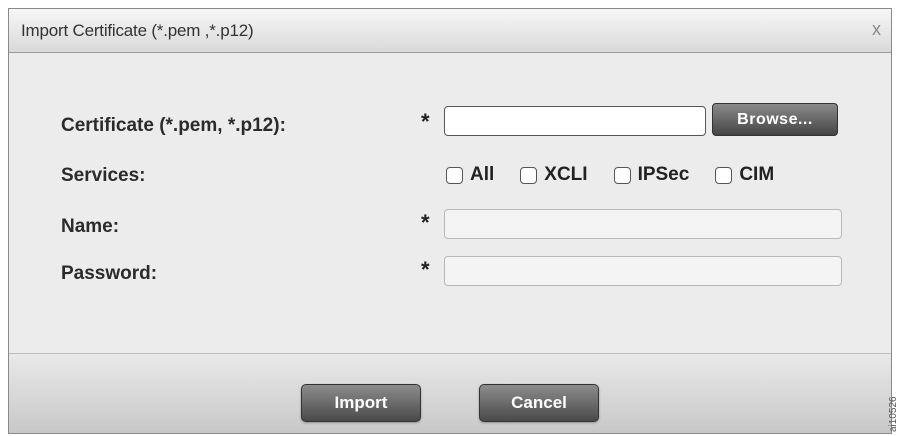 This screenshot has width=902, height=436. Describe the element at coordinates (425, 222) in the screenshot. I see `name-required-mark: *` at that location.